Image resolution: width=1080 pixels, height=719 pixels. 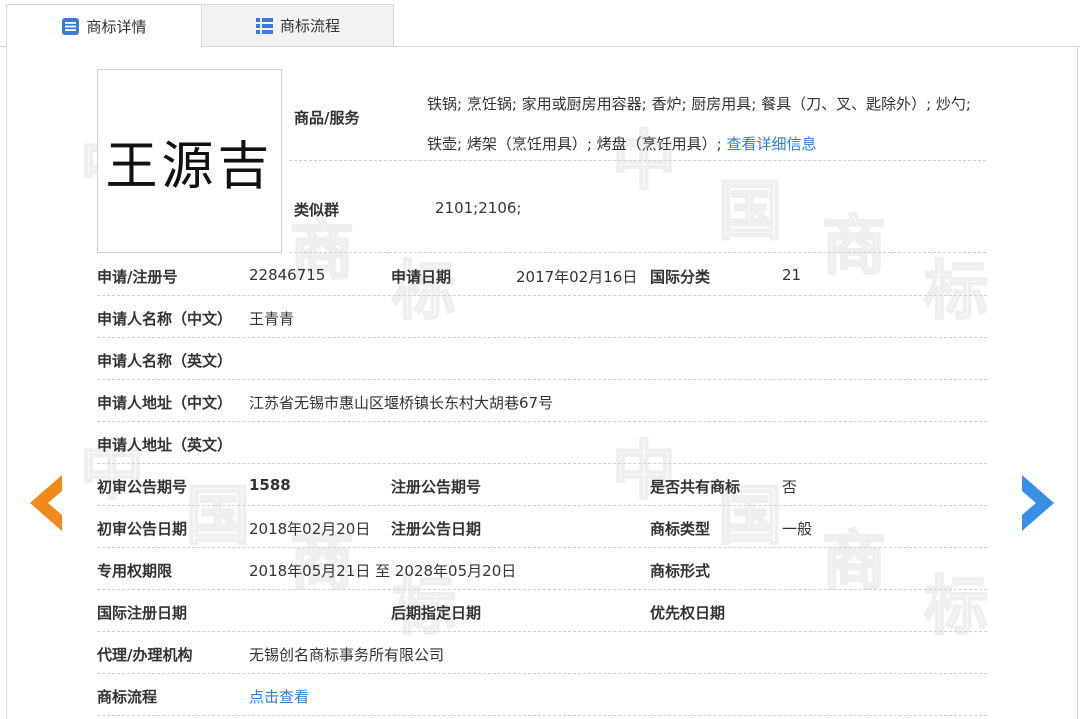 I want to click on info-row: 申请人地址（中文） 江苏省无锡市惠山区堰桥镇长东村大胡巷67号, so click(x=542, y=401).